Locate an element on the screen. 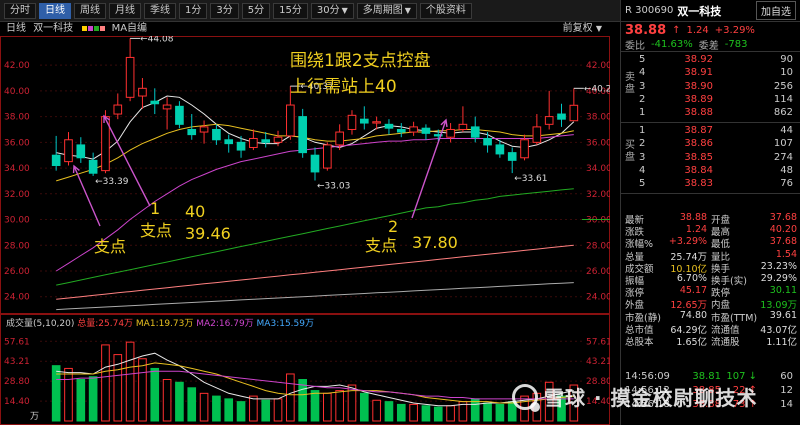  stat-row: 总股本 1.65亿 流通股 1.11亿 is located at coordinates (710, 341).